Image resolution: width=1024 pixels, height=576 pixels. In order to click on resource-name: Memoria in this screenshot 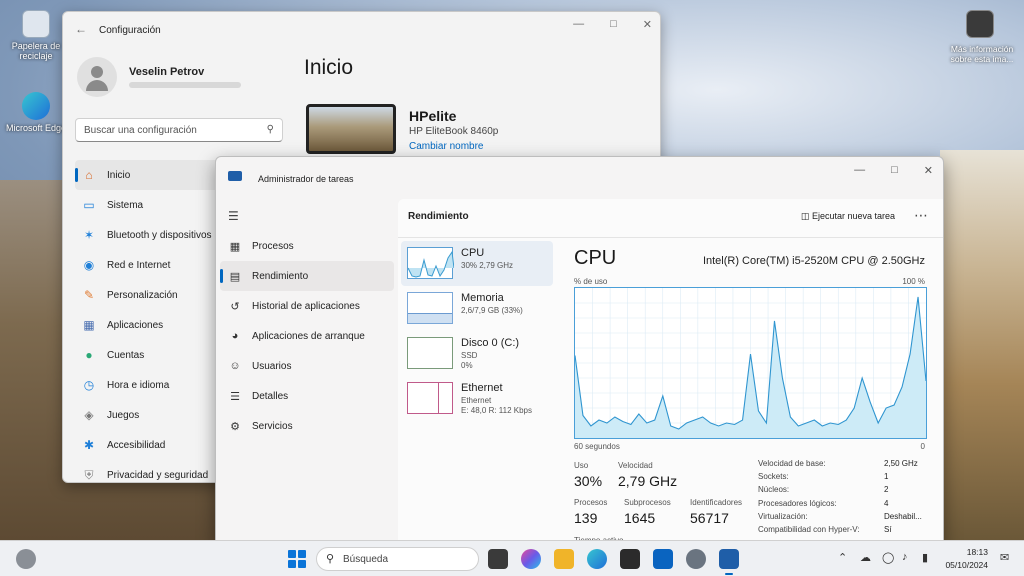, I will do `click(482, 298)`.